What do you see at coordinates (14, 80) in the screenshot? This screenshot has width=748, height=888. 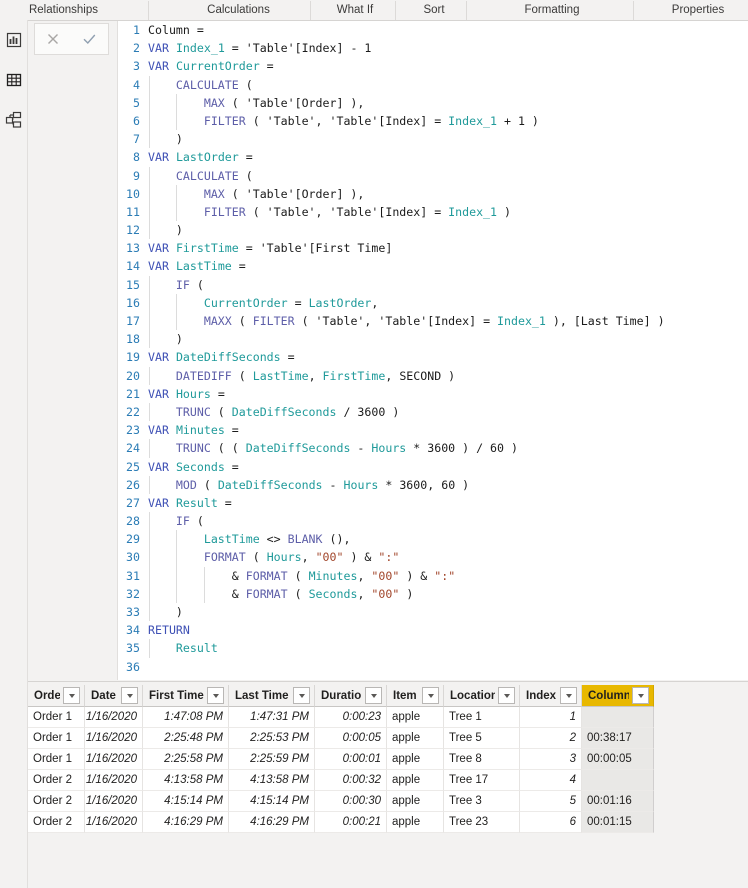 I see `data-view-icon` at bounding box center [14, 80].